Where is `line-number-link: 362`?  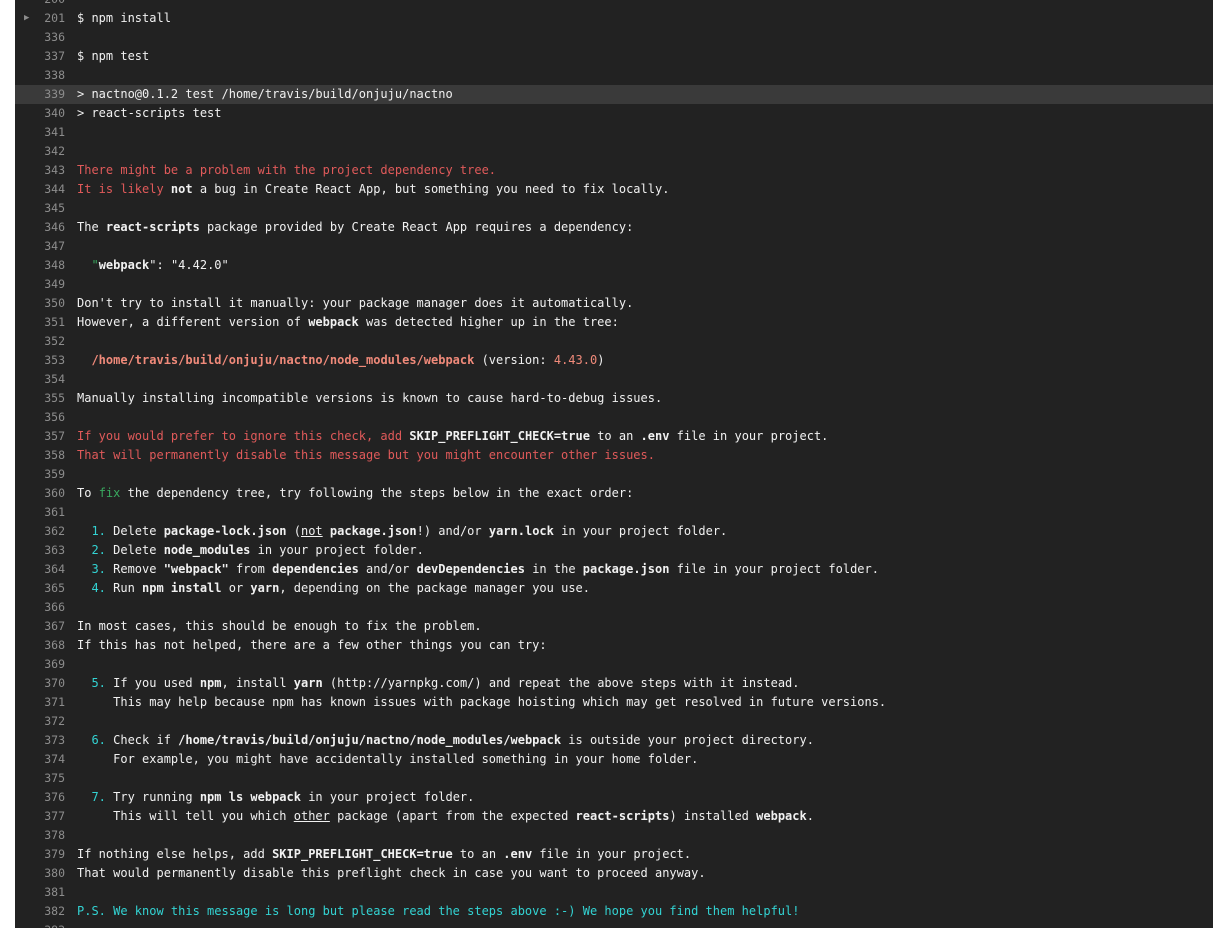 line-number-link: 362 is located at coordinates (49, 531).